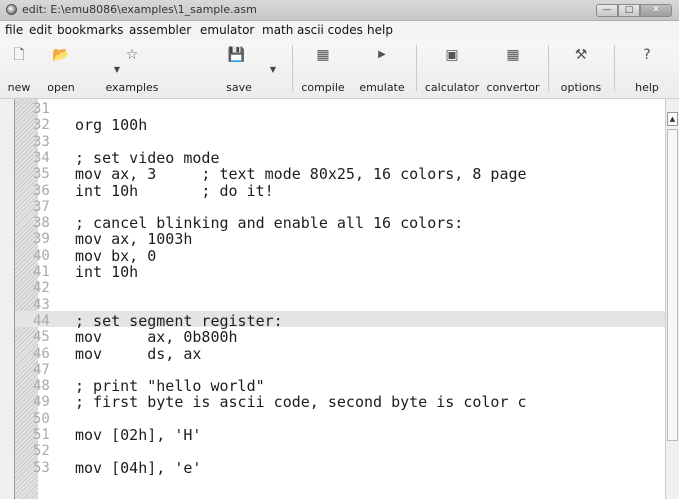 Image resolution: width=679 pixels, height=499 pixels. I want to click on code-line: 31, so click(340, 109).